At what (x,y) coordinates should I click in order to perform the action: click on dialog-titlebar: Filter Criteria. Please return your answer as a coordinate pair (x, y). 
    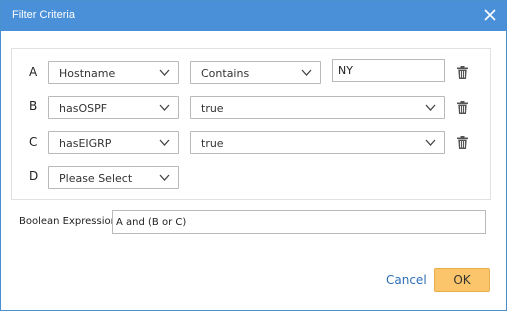
    Looking at the image, I should click on (253, 16).